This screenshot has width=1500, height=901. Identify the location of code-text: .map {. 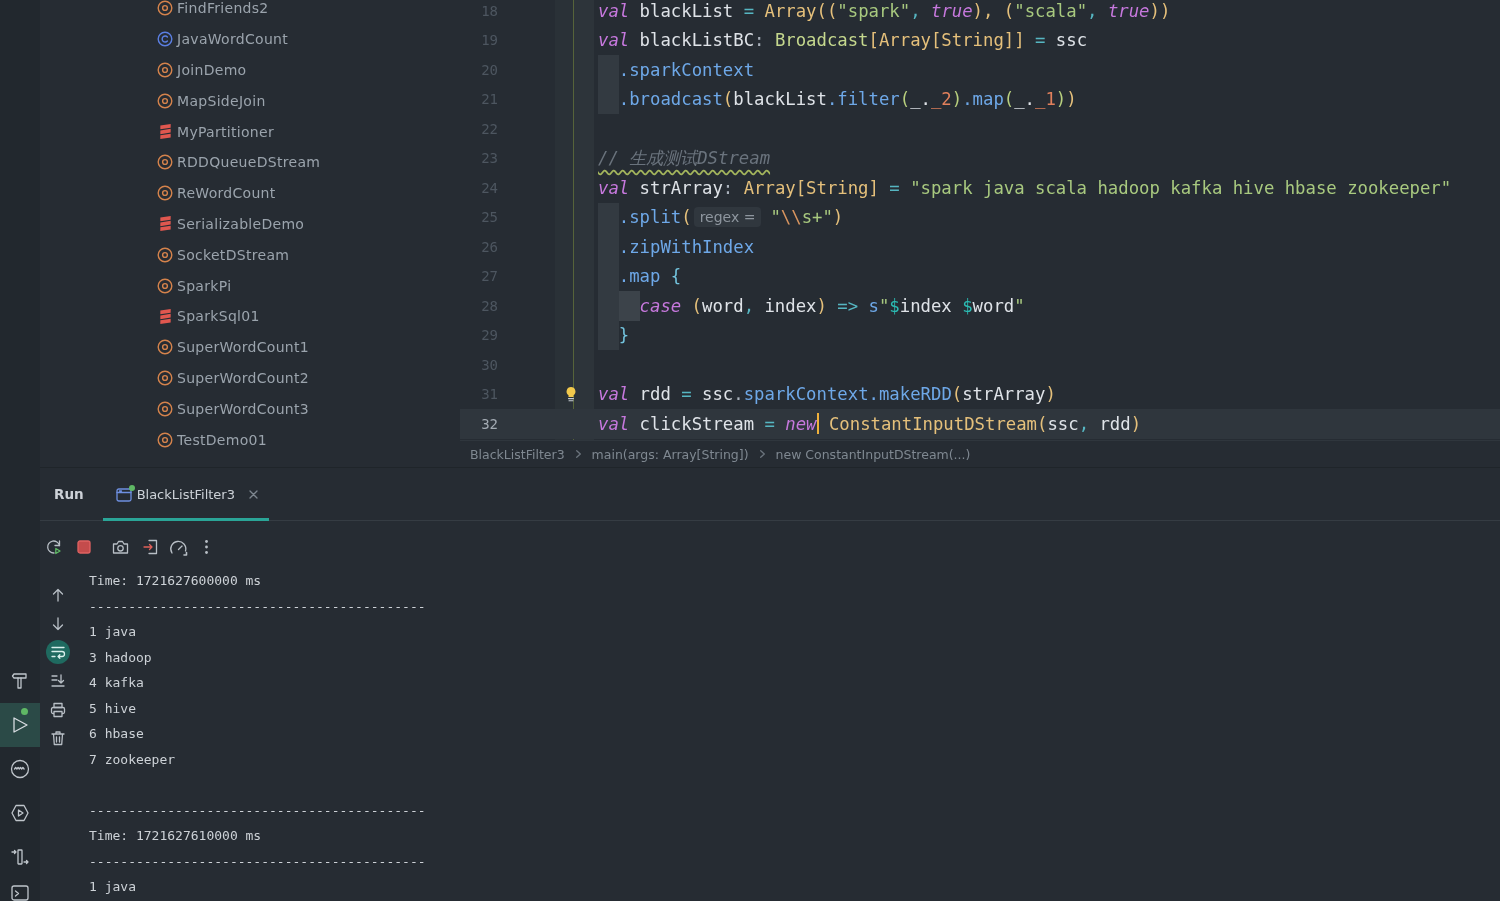
(650, 276).